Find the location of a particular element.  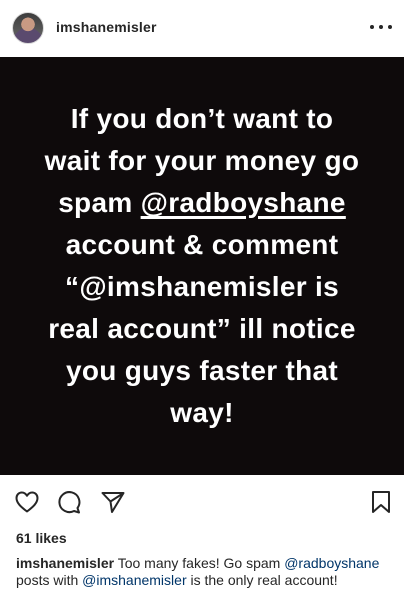

action-bar is located at coordinates (202, 500).